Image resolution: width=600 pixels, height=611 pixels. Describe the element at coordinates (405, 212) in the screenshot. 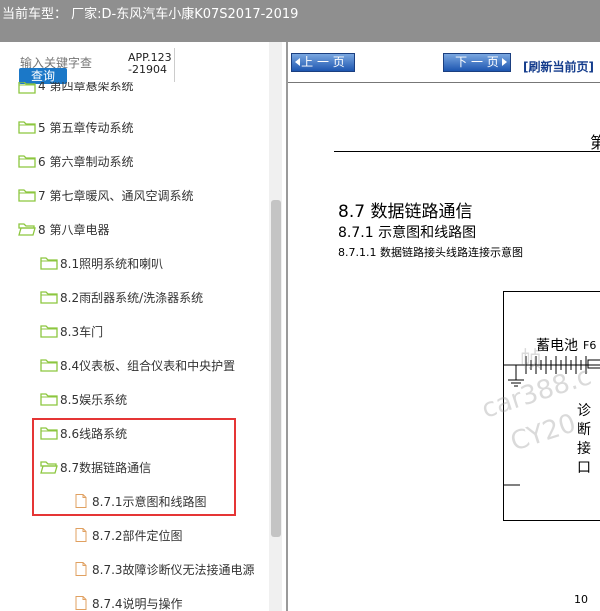

I see `section-title: 8.7 数据链路通信` at that location.